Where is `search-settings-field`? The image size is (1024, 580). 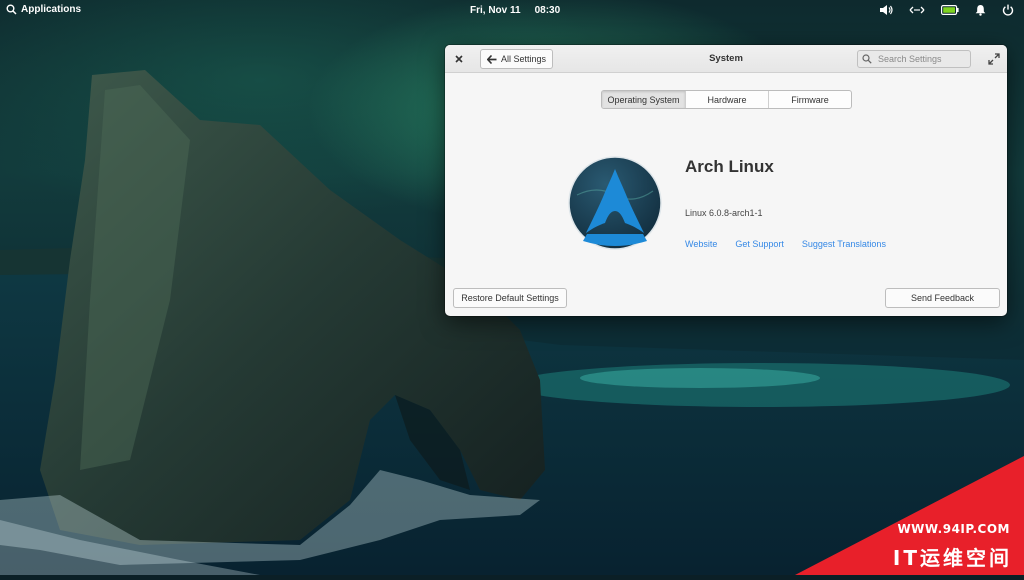 search-settings-field is located at coordinates (914, 59).